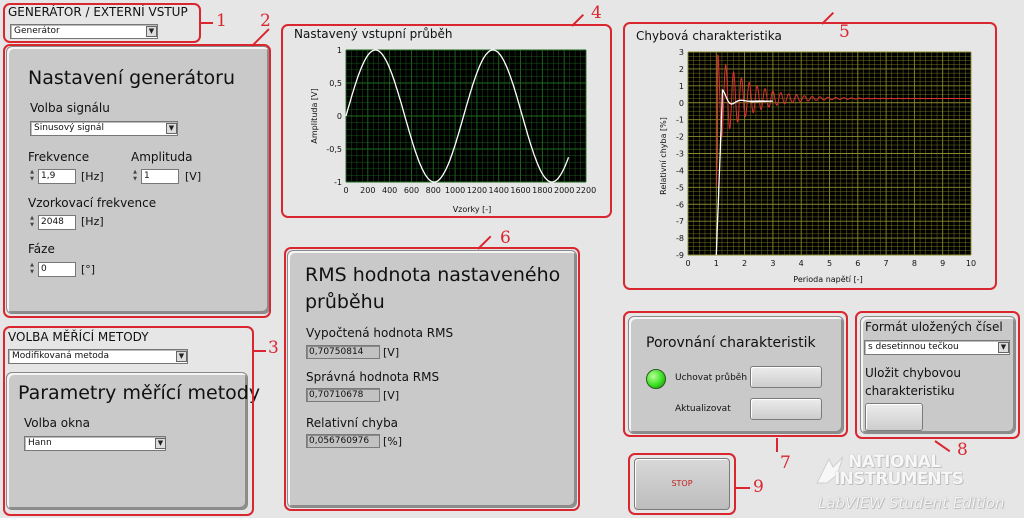 This screenshot has width=1024, height=518. Describe the element at coordinates (265, 21) in the screenshot. I see `annotation-label-2: 2` at that location.